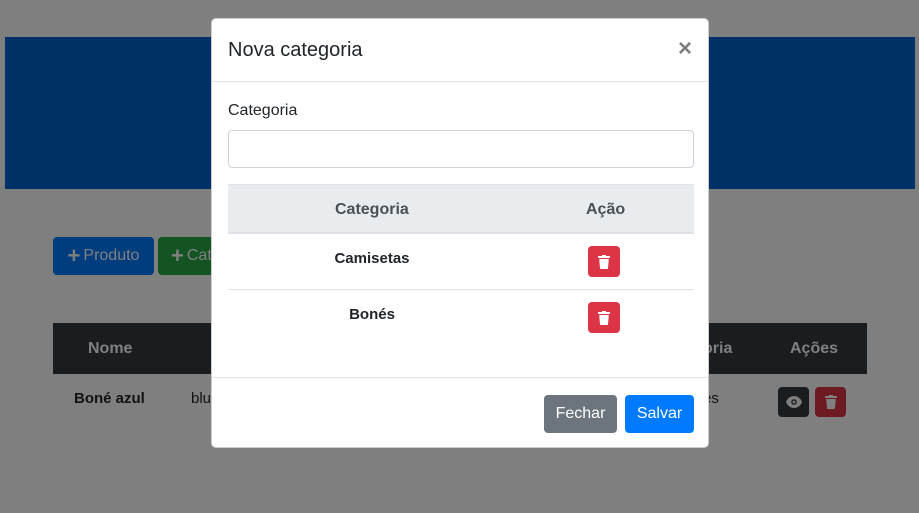 The width and height of the screenshot is (919, 513). Describe the element at coordinates (372, 314) in the screenshot. I see `category-name: Bonés` at that location.